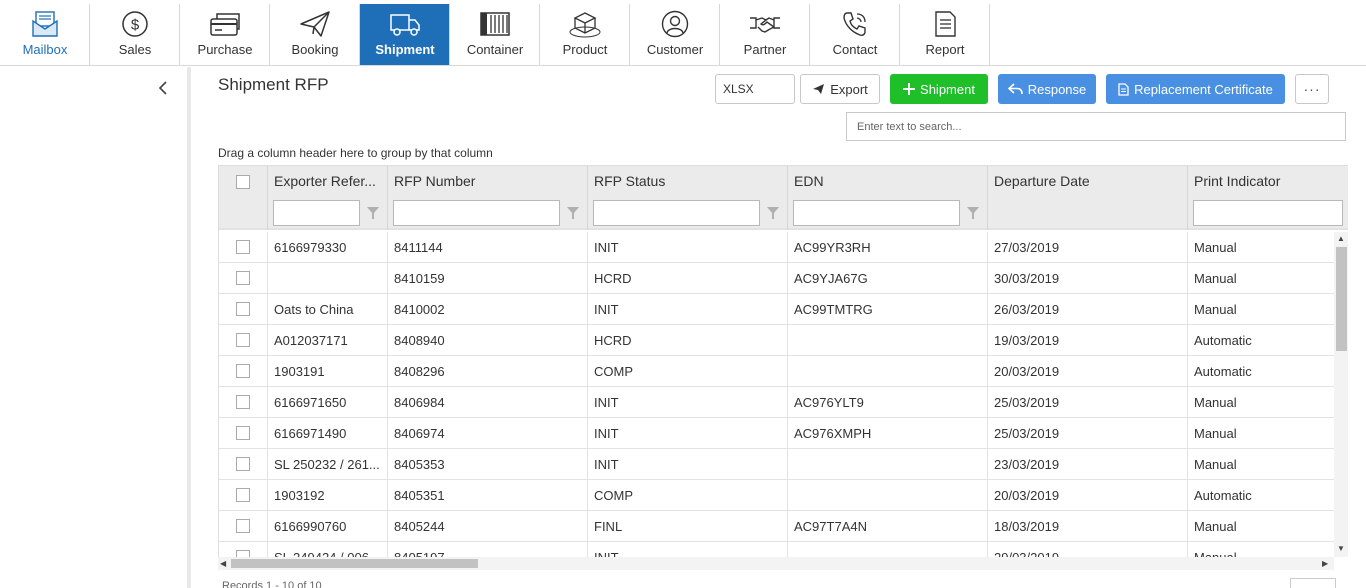  I want to click on add-shipment-button: Shipment, so click(939, 89).